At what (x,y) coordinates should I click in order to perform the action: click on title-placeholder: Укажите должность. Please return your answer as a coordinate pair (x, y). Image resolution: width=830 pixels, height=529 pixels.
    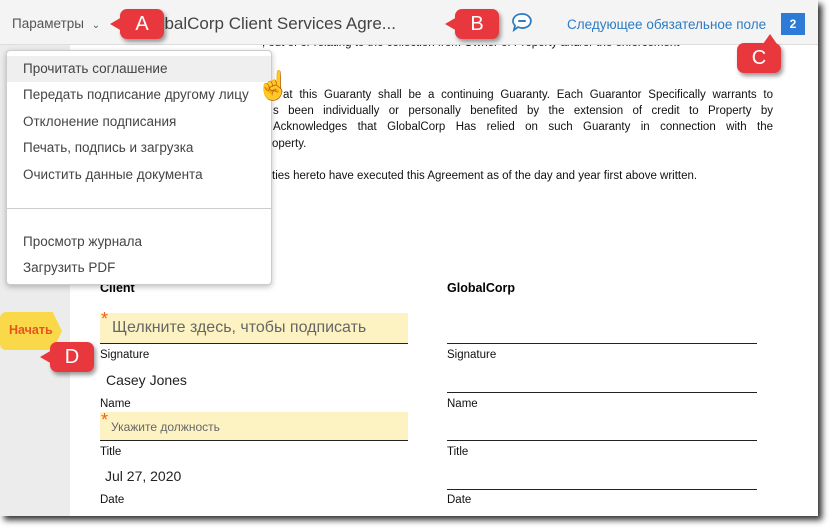
    Looking at the image, I should click on (165, 427).